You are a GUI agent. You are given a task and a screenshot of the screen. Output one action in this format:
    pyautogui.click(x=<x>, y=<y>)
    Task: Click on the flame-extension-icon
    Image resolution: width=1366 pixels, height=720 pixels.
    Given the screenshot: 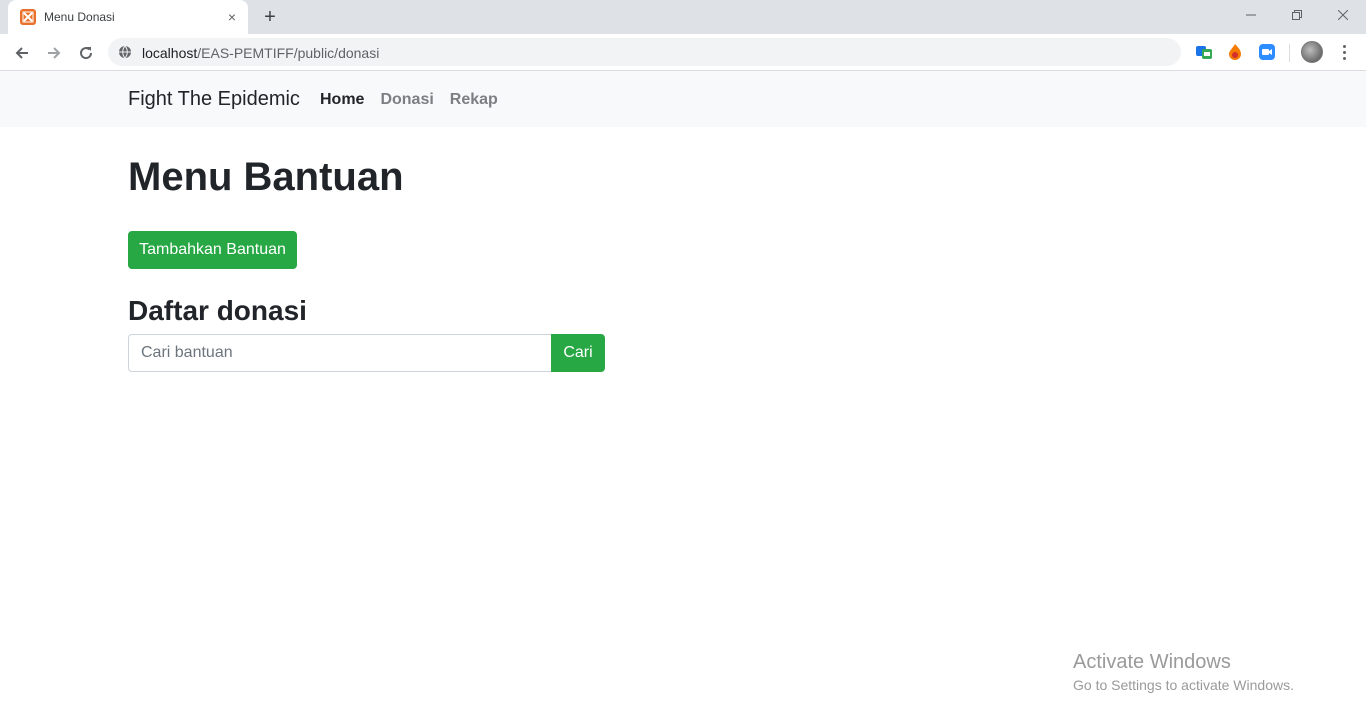 What is the action you would take?
    pyautogui.click(x=1235, y=52)
    